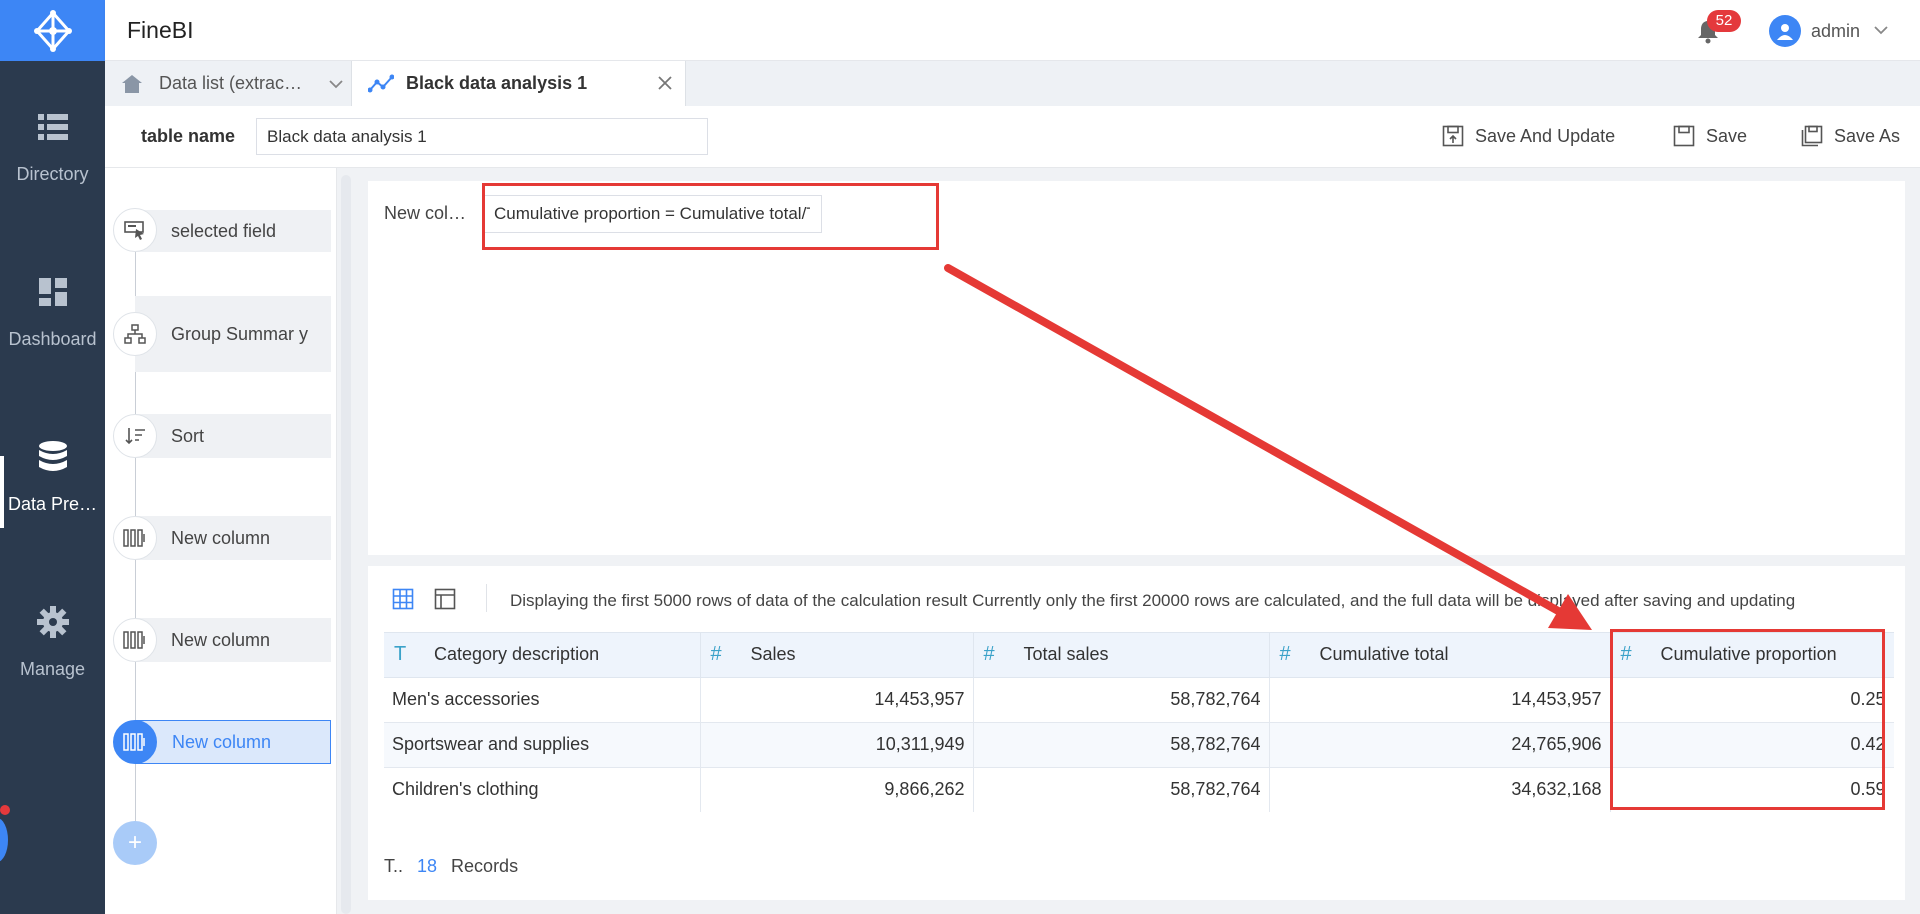  What do you see at coordinates (542, 655) in the screenshot?
I see `column-header: T Category description` at bounding box center [542, 655].